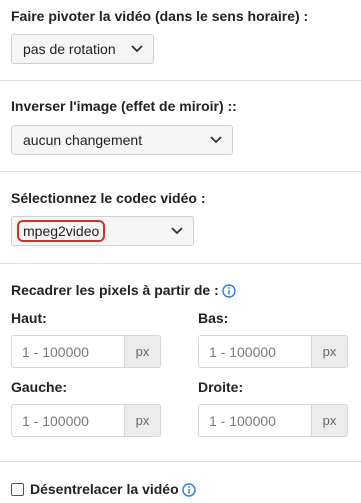 This screenshot has width=361, height=503. What do you see at coordinates (255, 420) in the screenshot?
I see `crop-right-input` at bounding box center [255, 420].